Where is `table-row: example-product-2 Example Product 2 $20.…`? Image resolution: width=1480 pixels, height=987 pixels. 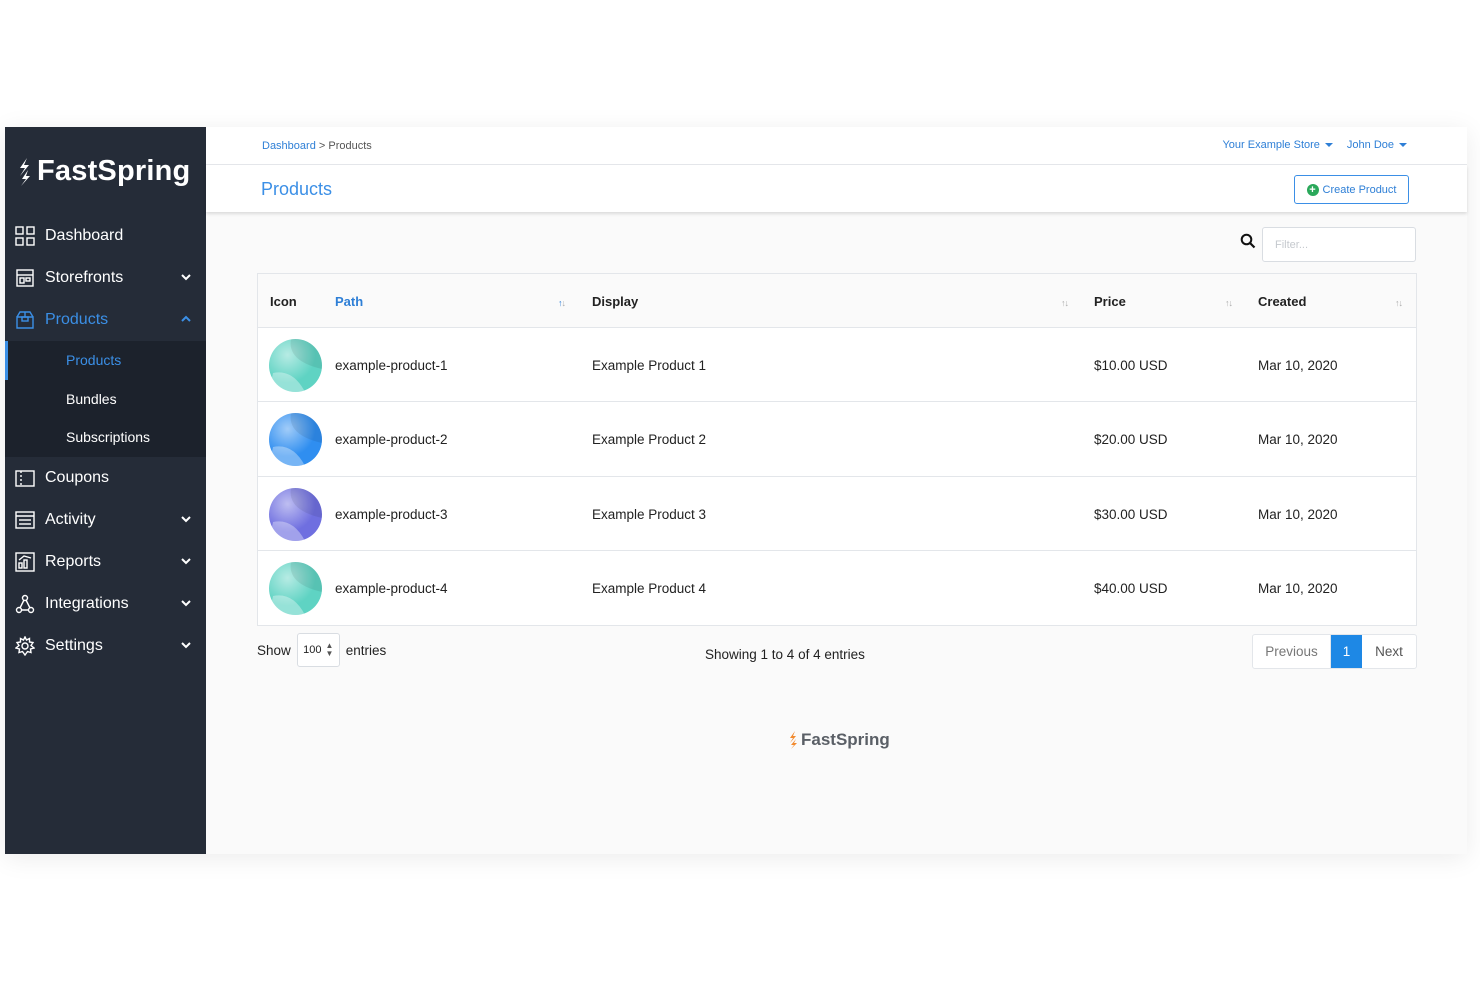
table-row: example-product-2 Example Product 2 $20.… is located at coordinates (837, 439).